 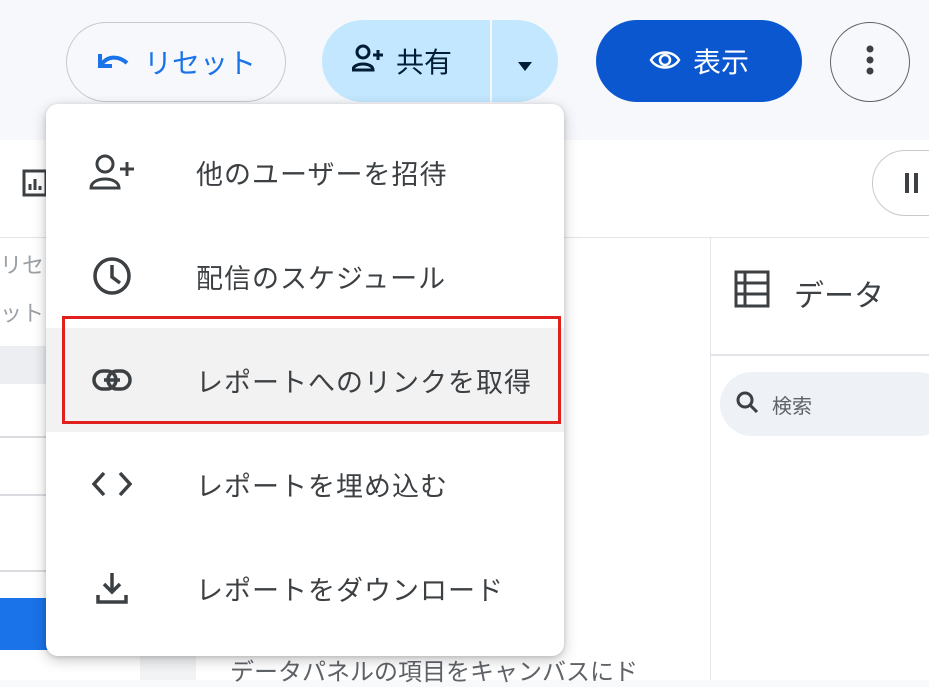 I want to click on code-icon, so click(x=112, y=484).